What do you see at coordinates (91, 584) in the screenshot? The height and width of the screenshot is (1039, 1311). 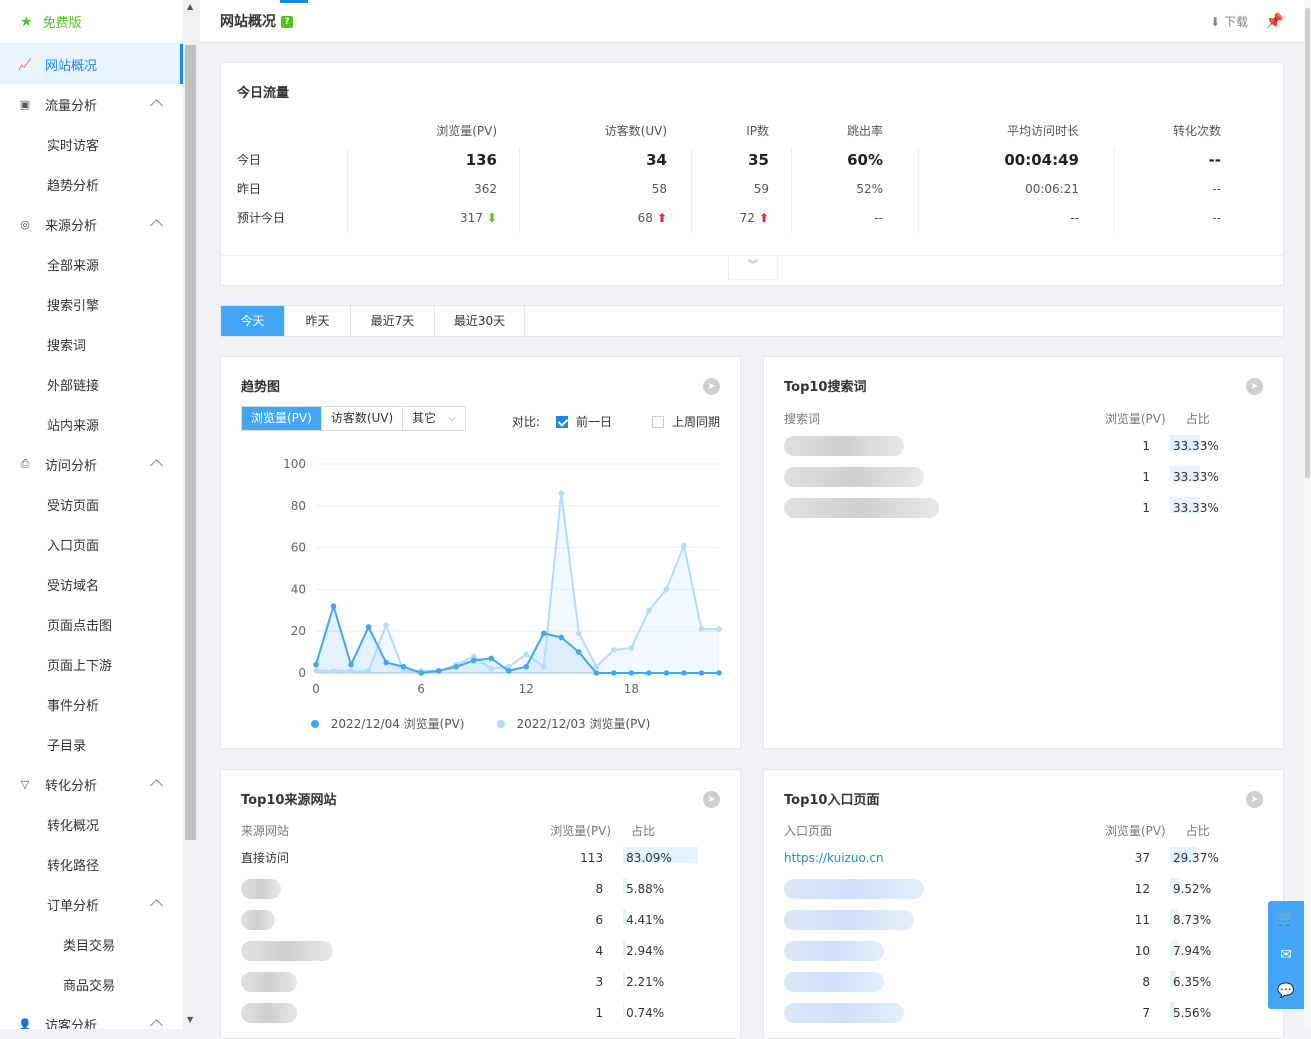 I see `sidebar-item: 受访域名` at bounding box center [91, 584].